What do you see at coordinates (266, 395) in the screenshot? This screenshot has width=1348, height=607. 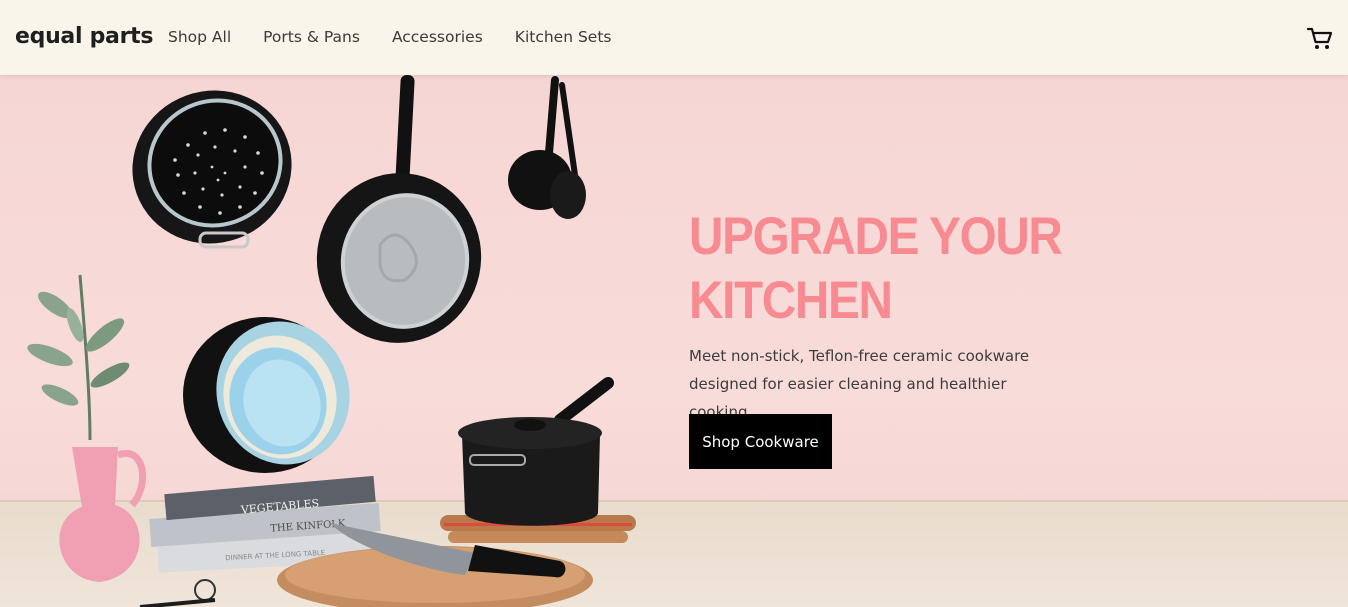 I see `mixing-bowls-image` at bounding box center [266, 395].